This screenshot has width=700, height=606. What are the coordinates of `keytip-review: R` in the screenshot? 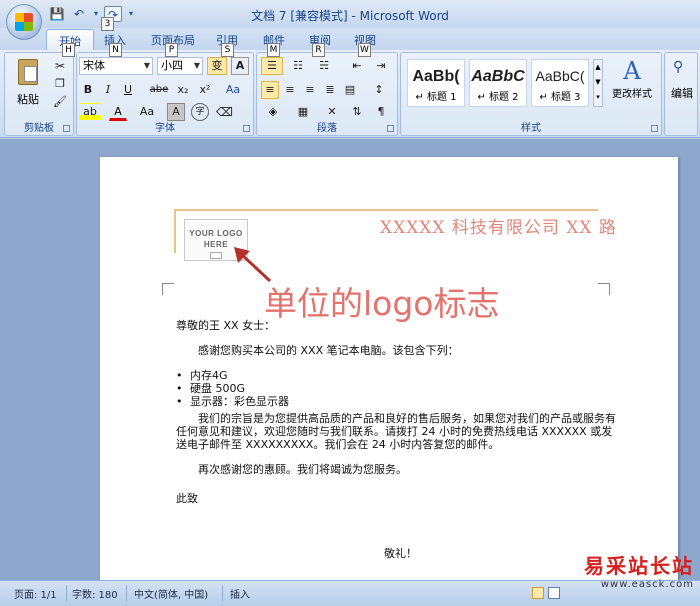 It's located at (318, 50).